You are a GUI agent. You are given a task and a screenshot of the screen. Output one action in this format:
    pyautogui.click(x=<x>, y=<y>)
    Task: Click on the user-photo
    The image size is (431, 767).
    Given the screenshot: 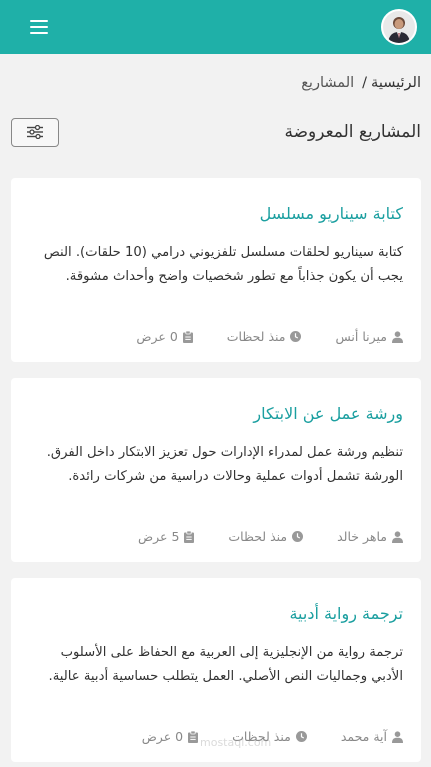 What is the action you would take?
    pyautogui.click(x=399, y=27)
    